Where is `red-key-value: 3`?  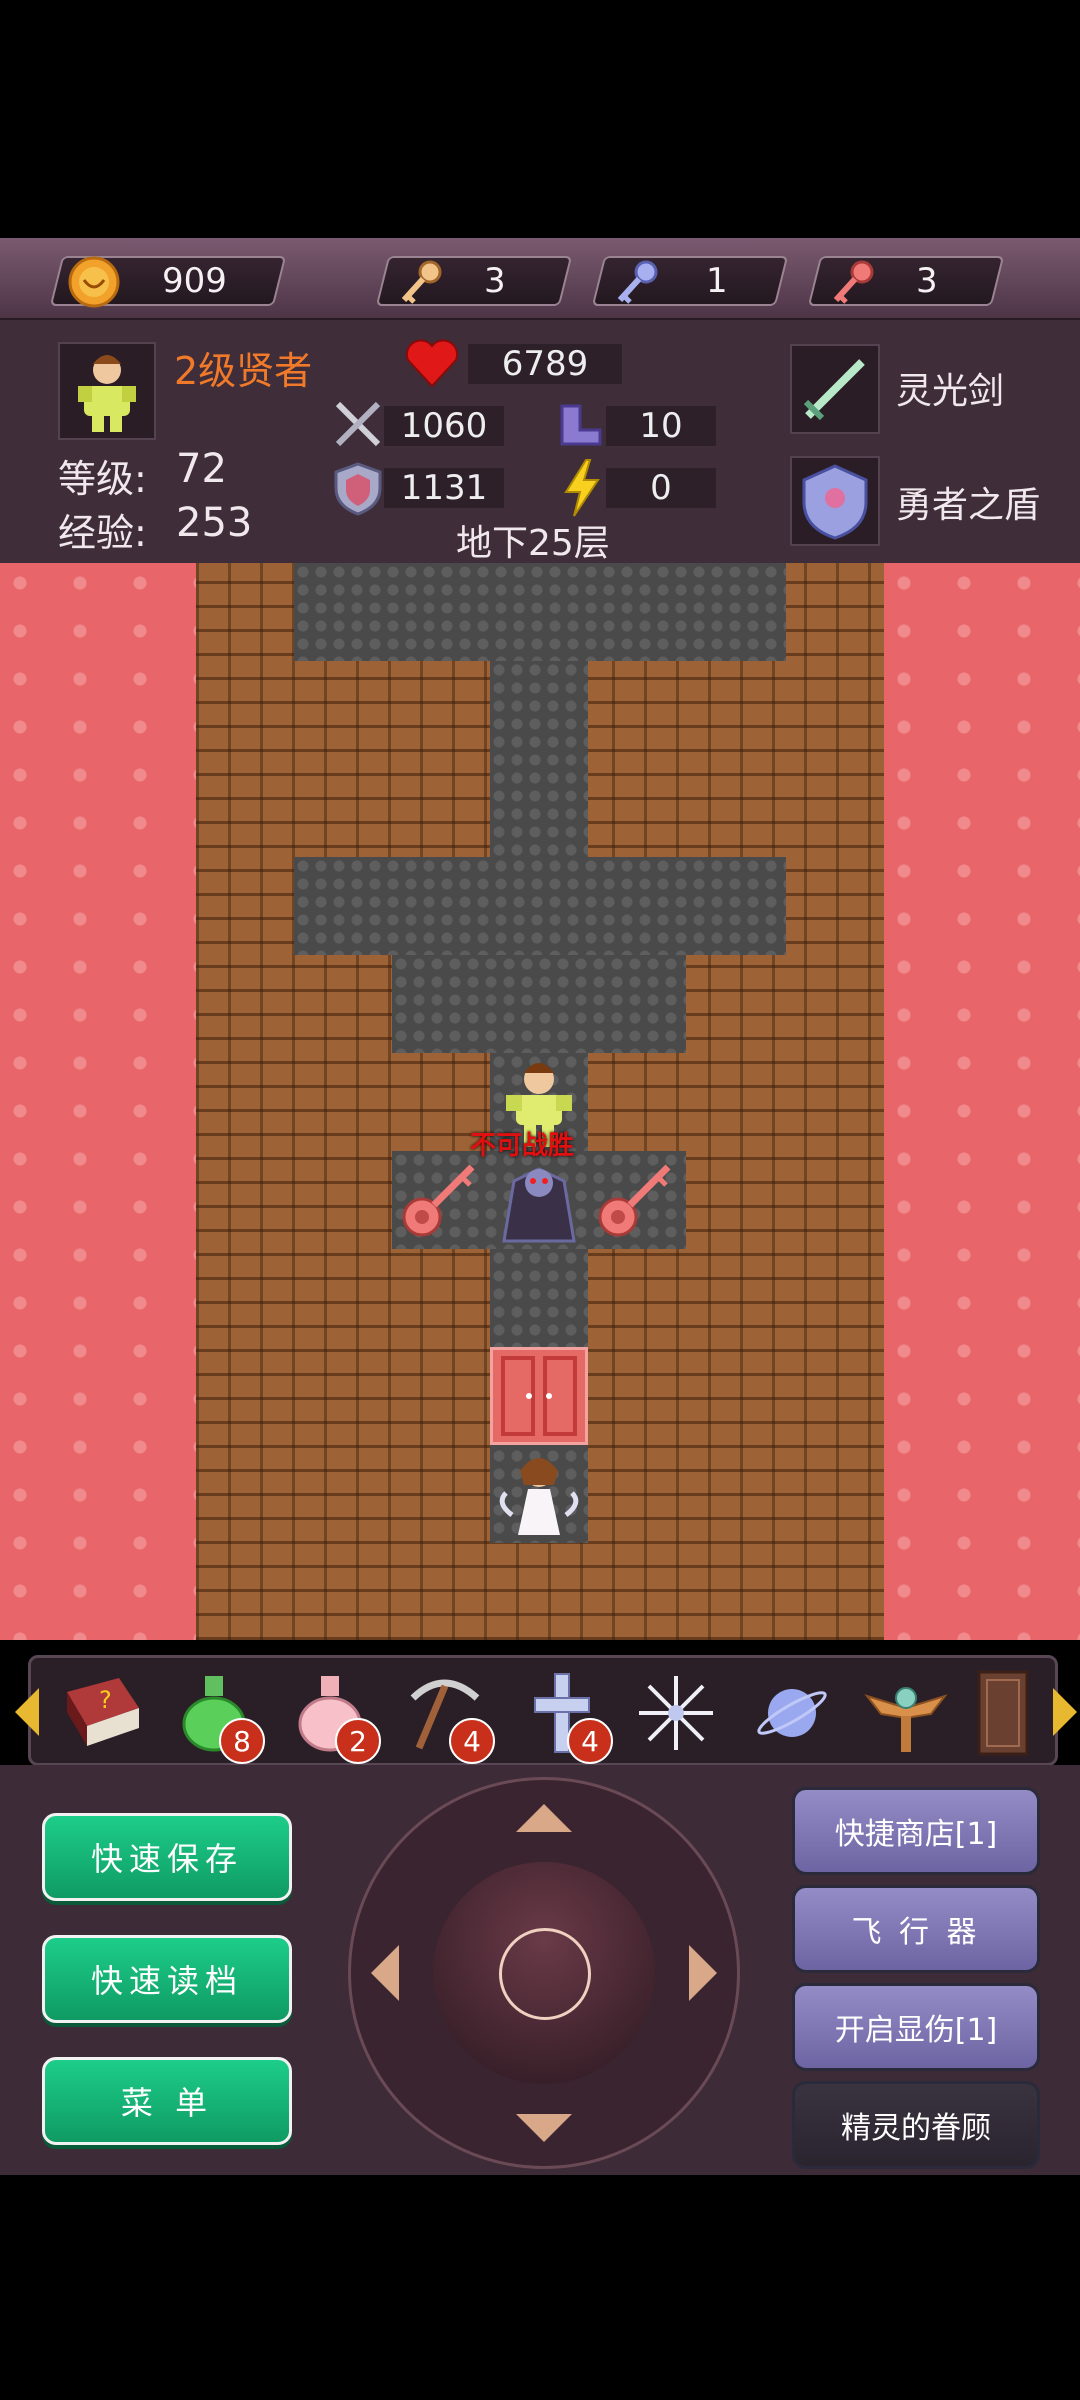
red-key-value: 3 is located at coordinates (927, 281).